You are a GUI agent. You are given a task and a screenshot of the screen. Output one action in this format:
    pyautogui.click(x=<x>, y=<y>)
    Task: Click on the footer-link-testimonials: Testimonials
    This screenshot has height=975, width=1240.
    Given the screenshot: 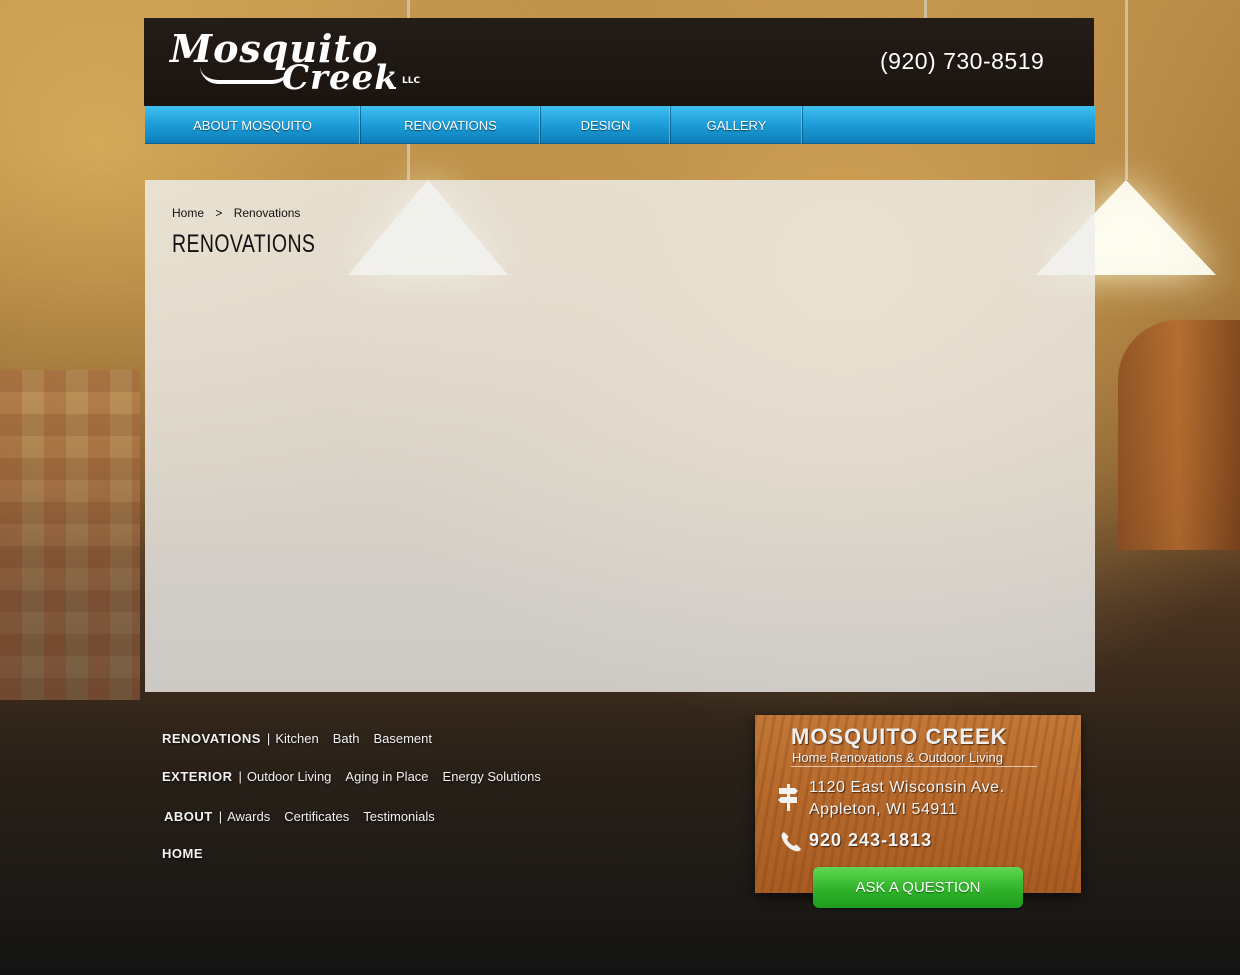 What is the action you would take?
    pyautogui.click(x=399, y=816)
    